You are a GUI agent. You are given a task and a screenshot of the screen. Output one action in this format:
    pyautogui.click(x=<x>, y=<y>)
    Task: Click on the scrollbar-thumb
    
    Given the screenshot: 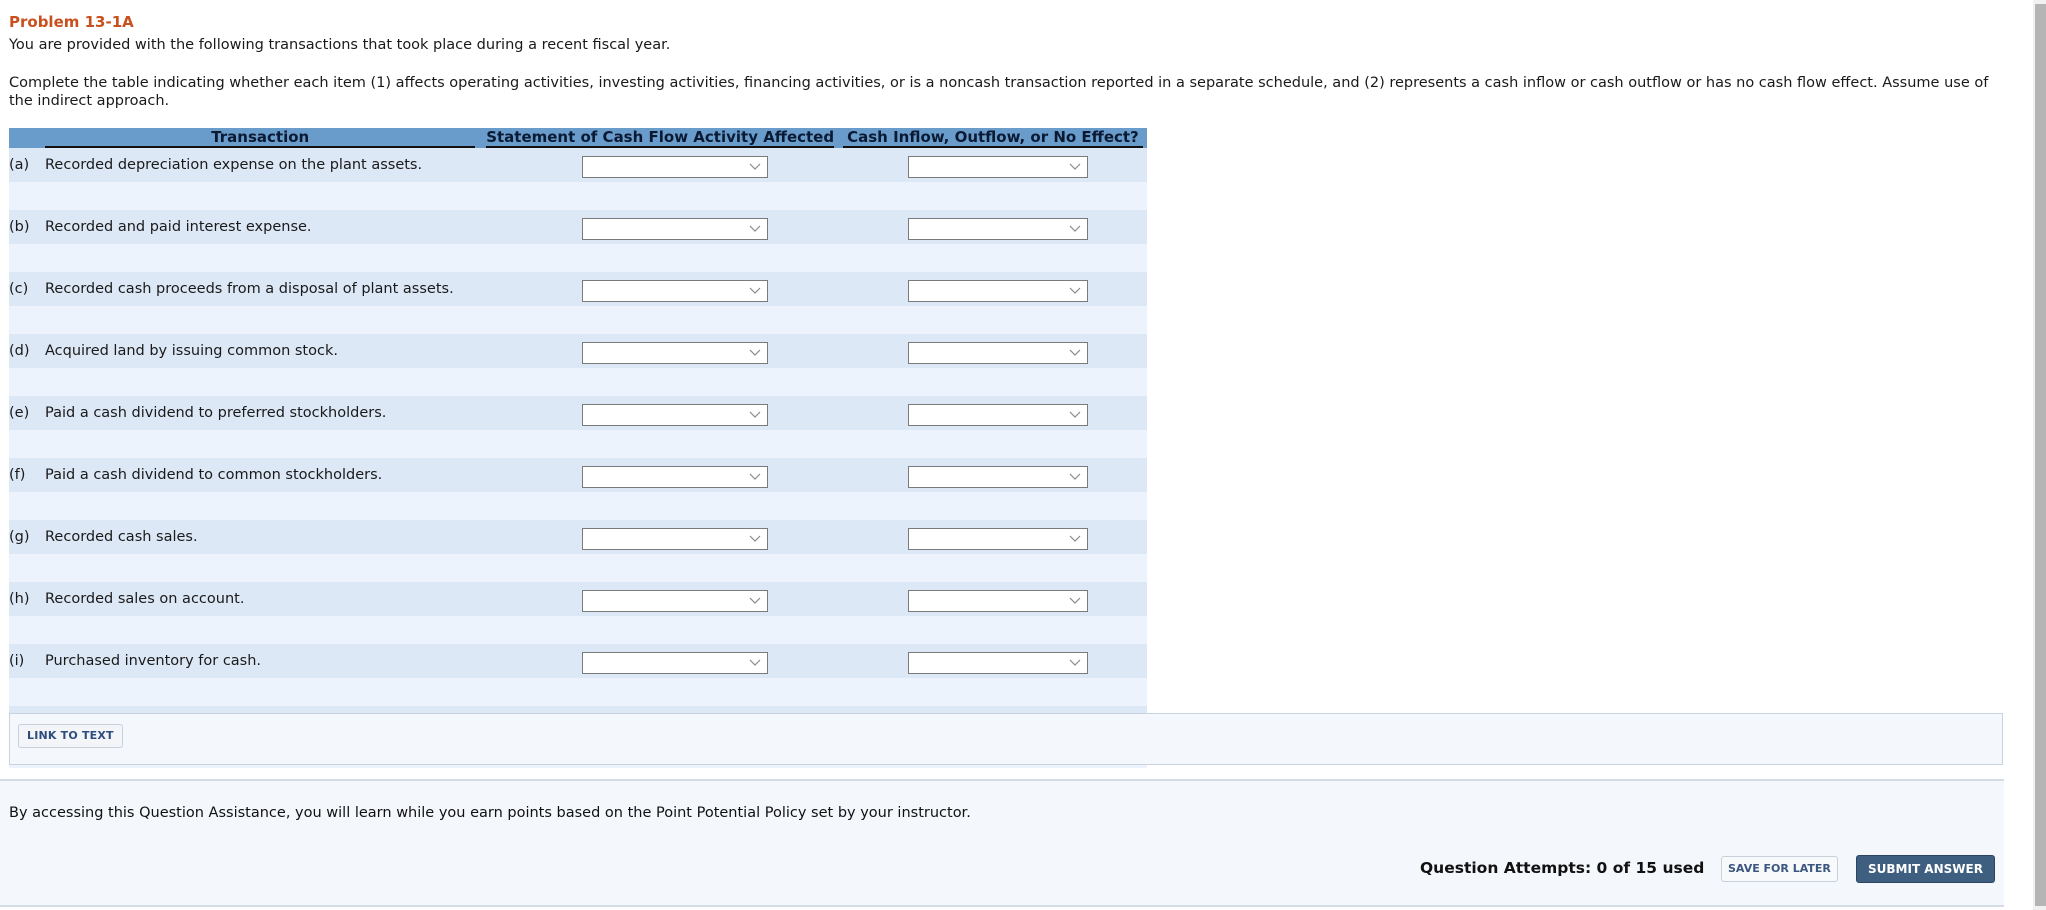 What is the action you would take?
    pyautogui.click(x=2040, y=455)
    